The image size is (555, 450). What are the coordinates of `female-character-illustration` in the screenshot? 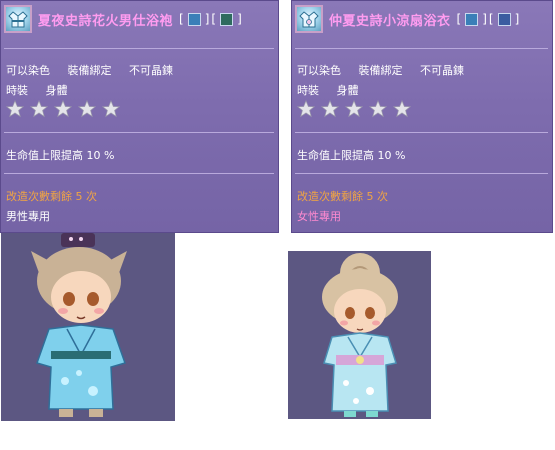 It's located at (360, 335).